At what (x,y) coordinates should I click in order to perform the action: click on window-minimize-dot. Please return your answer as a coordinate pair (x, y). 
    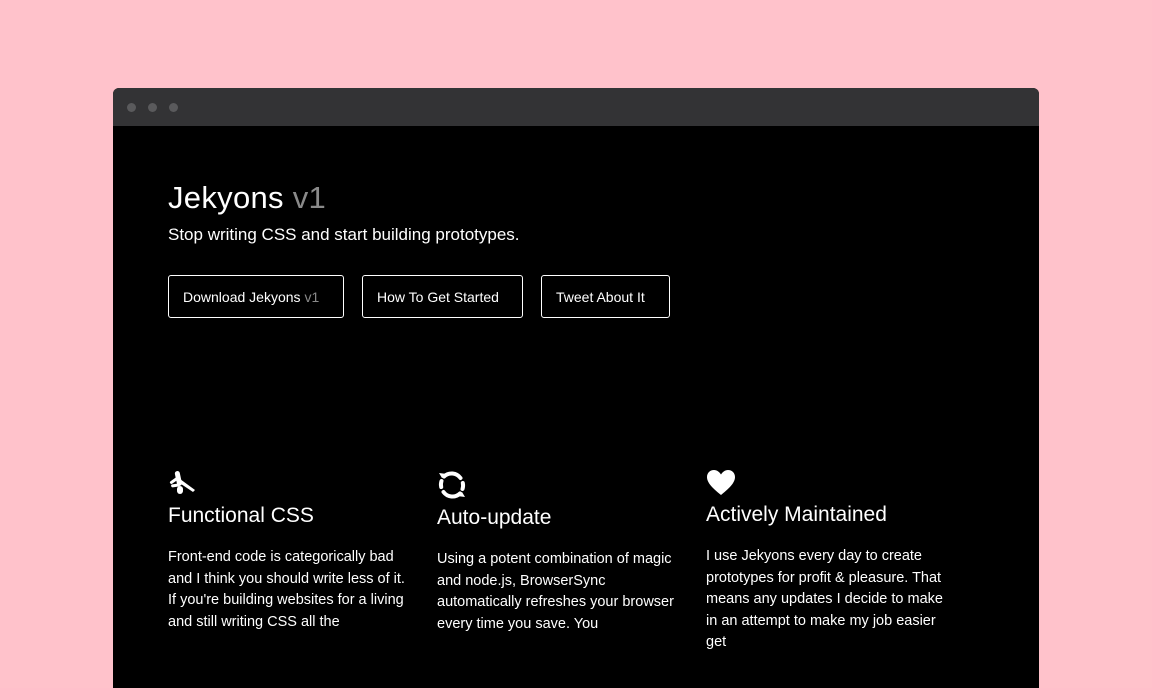
    Looking at the image, I should click on (152, 107).